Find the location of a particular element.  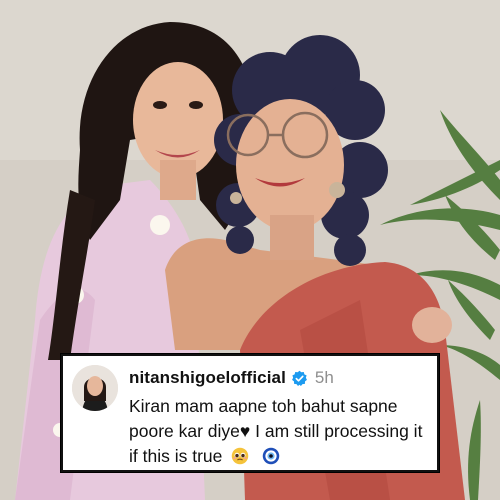

verified-badge-icon is located at coordinates (299, 378).